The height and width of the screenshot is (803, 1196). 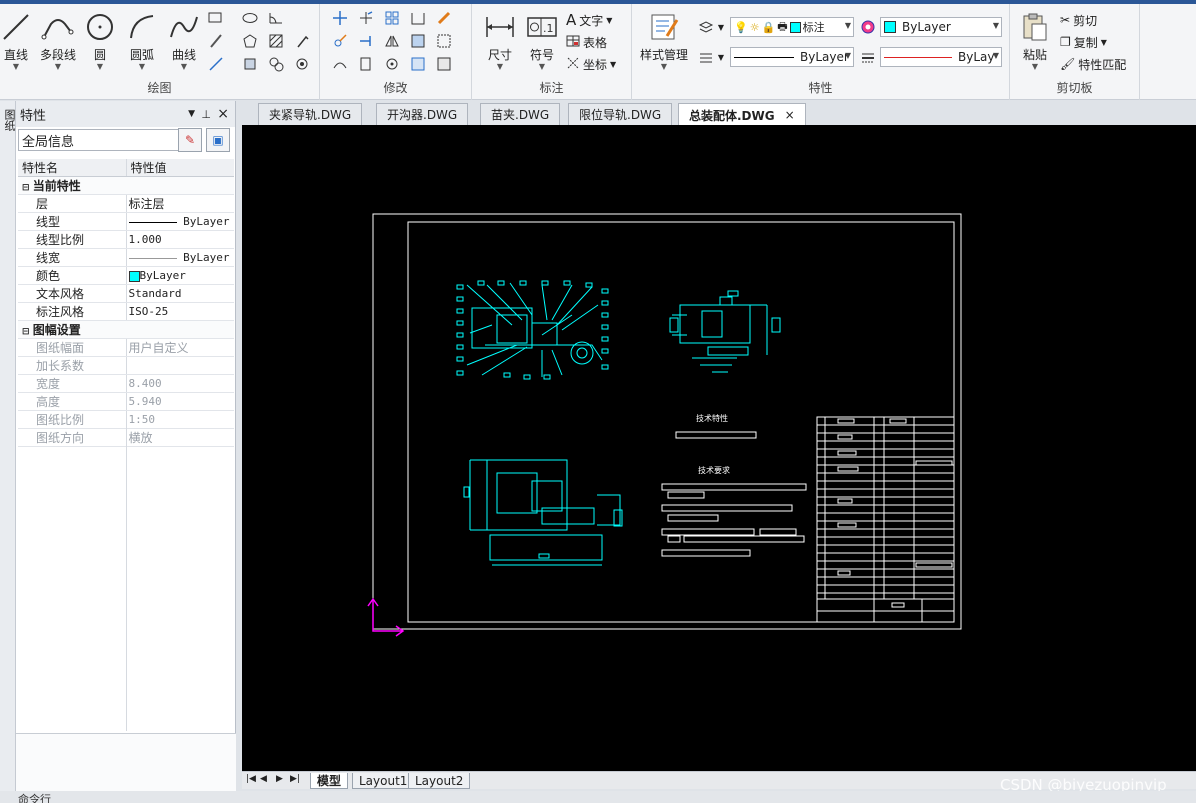 What do you see at coordinates (8, 452) in the screenshot?
I see `side-tool-strip: 图纸` at bounding box center [8, 452].